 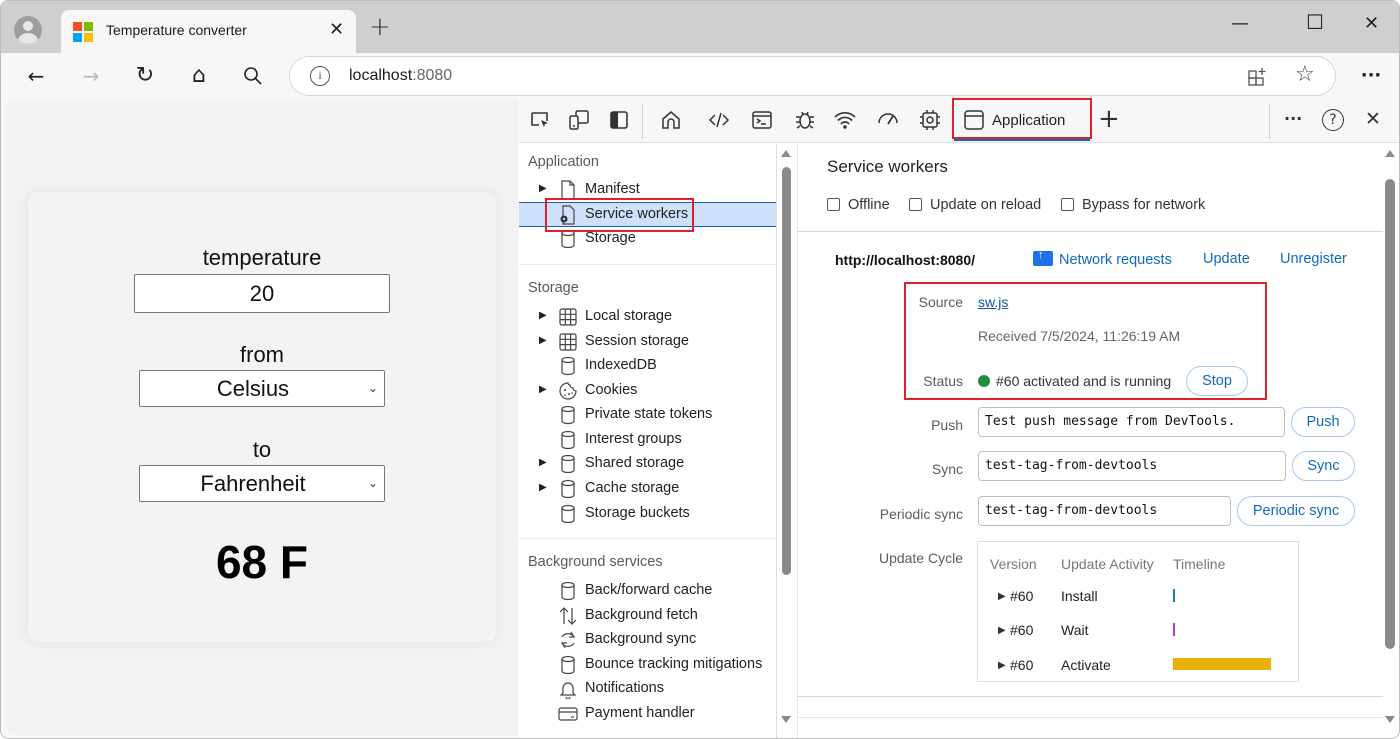 I want to click on network-requests-link: Network requests, so click(x=1102, y=258).